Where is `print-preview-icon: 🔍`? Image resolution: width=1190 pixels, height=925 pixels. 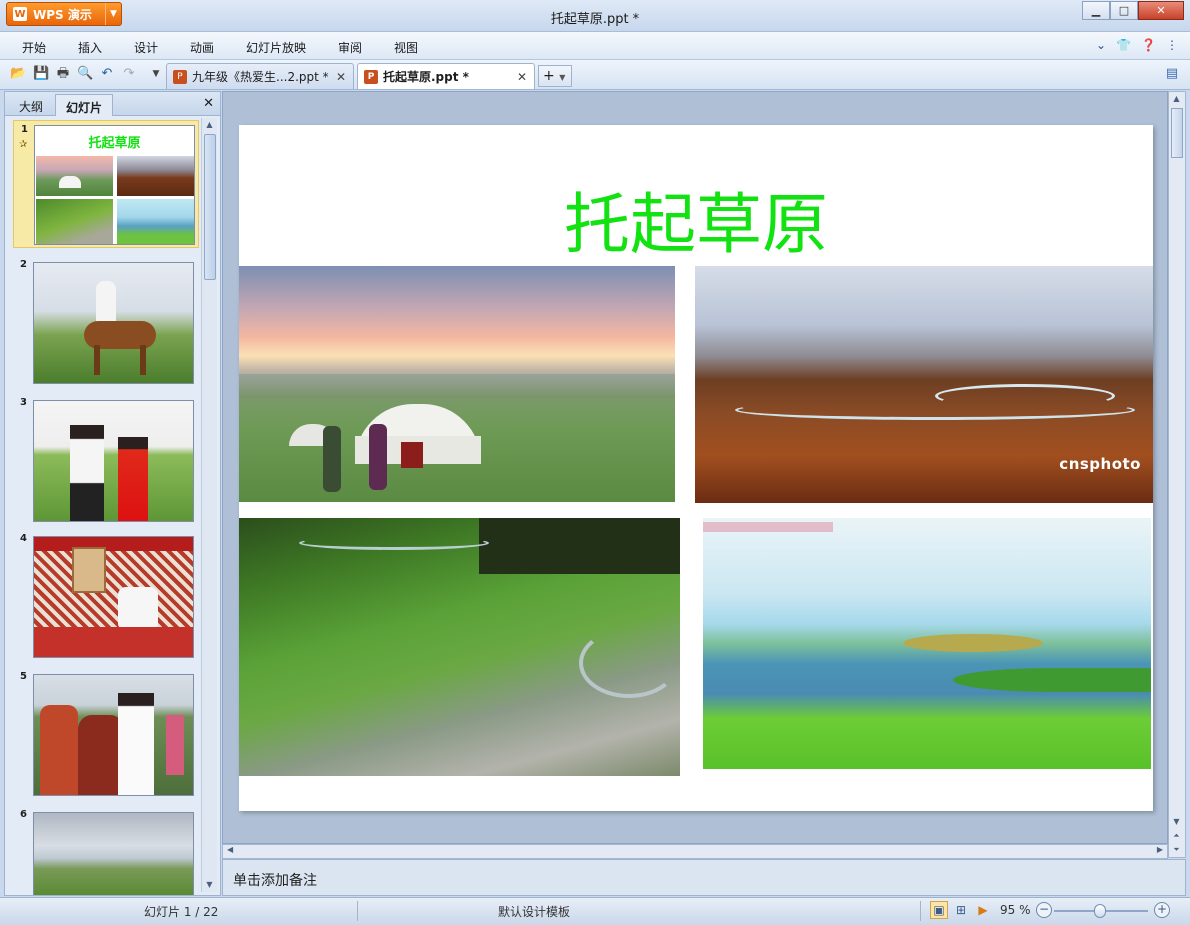
print-preview-icon: 🔍 is located at coordinates (85, 74).